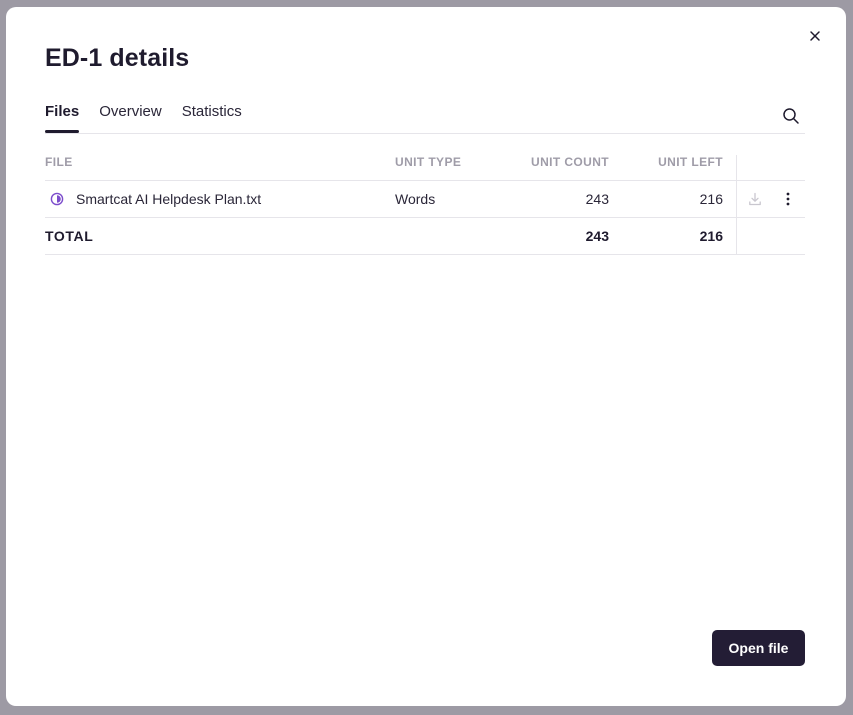  What do you see at coordinates (130, 117) in the screenshot?
I see `tab-overview: Overview` at bounding box center [130, 117].